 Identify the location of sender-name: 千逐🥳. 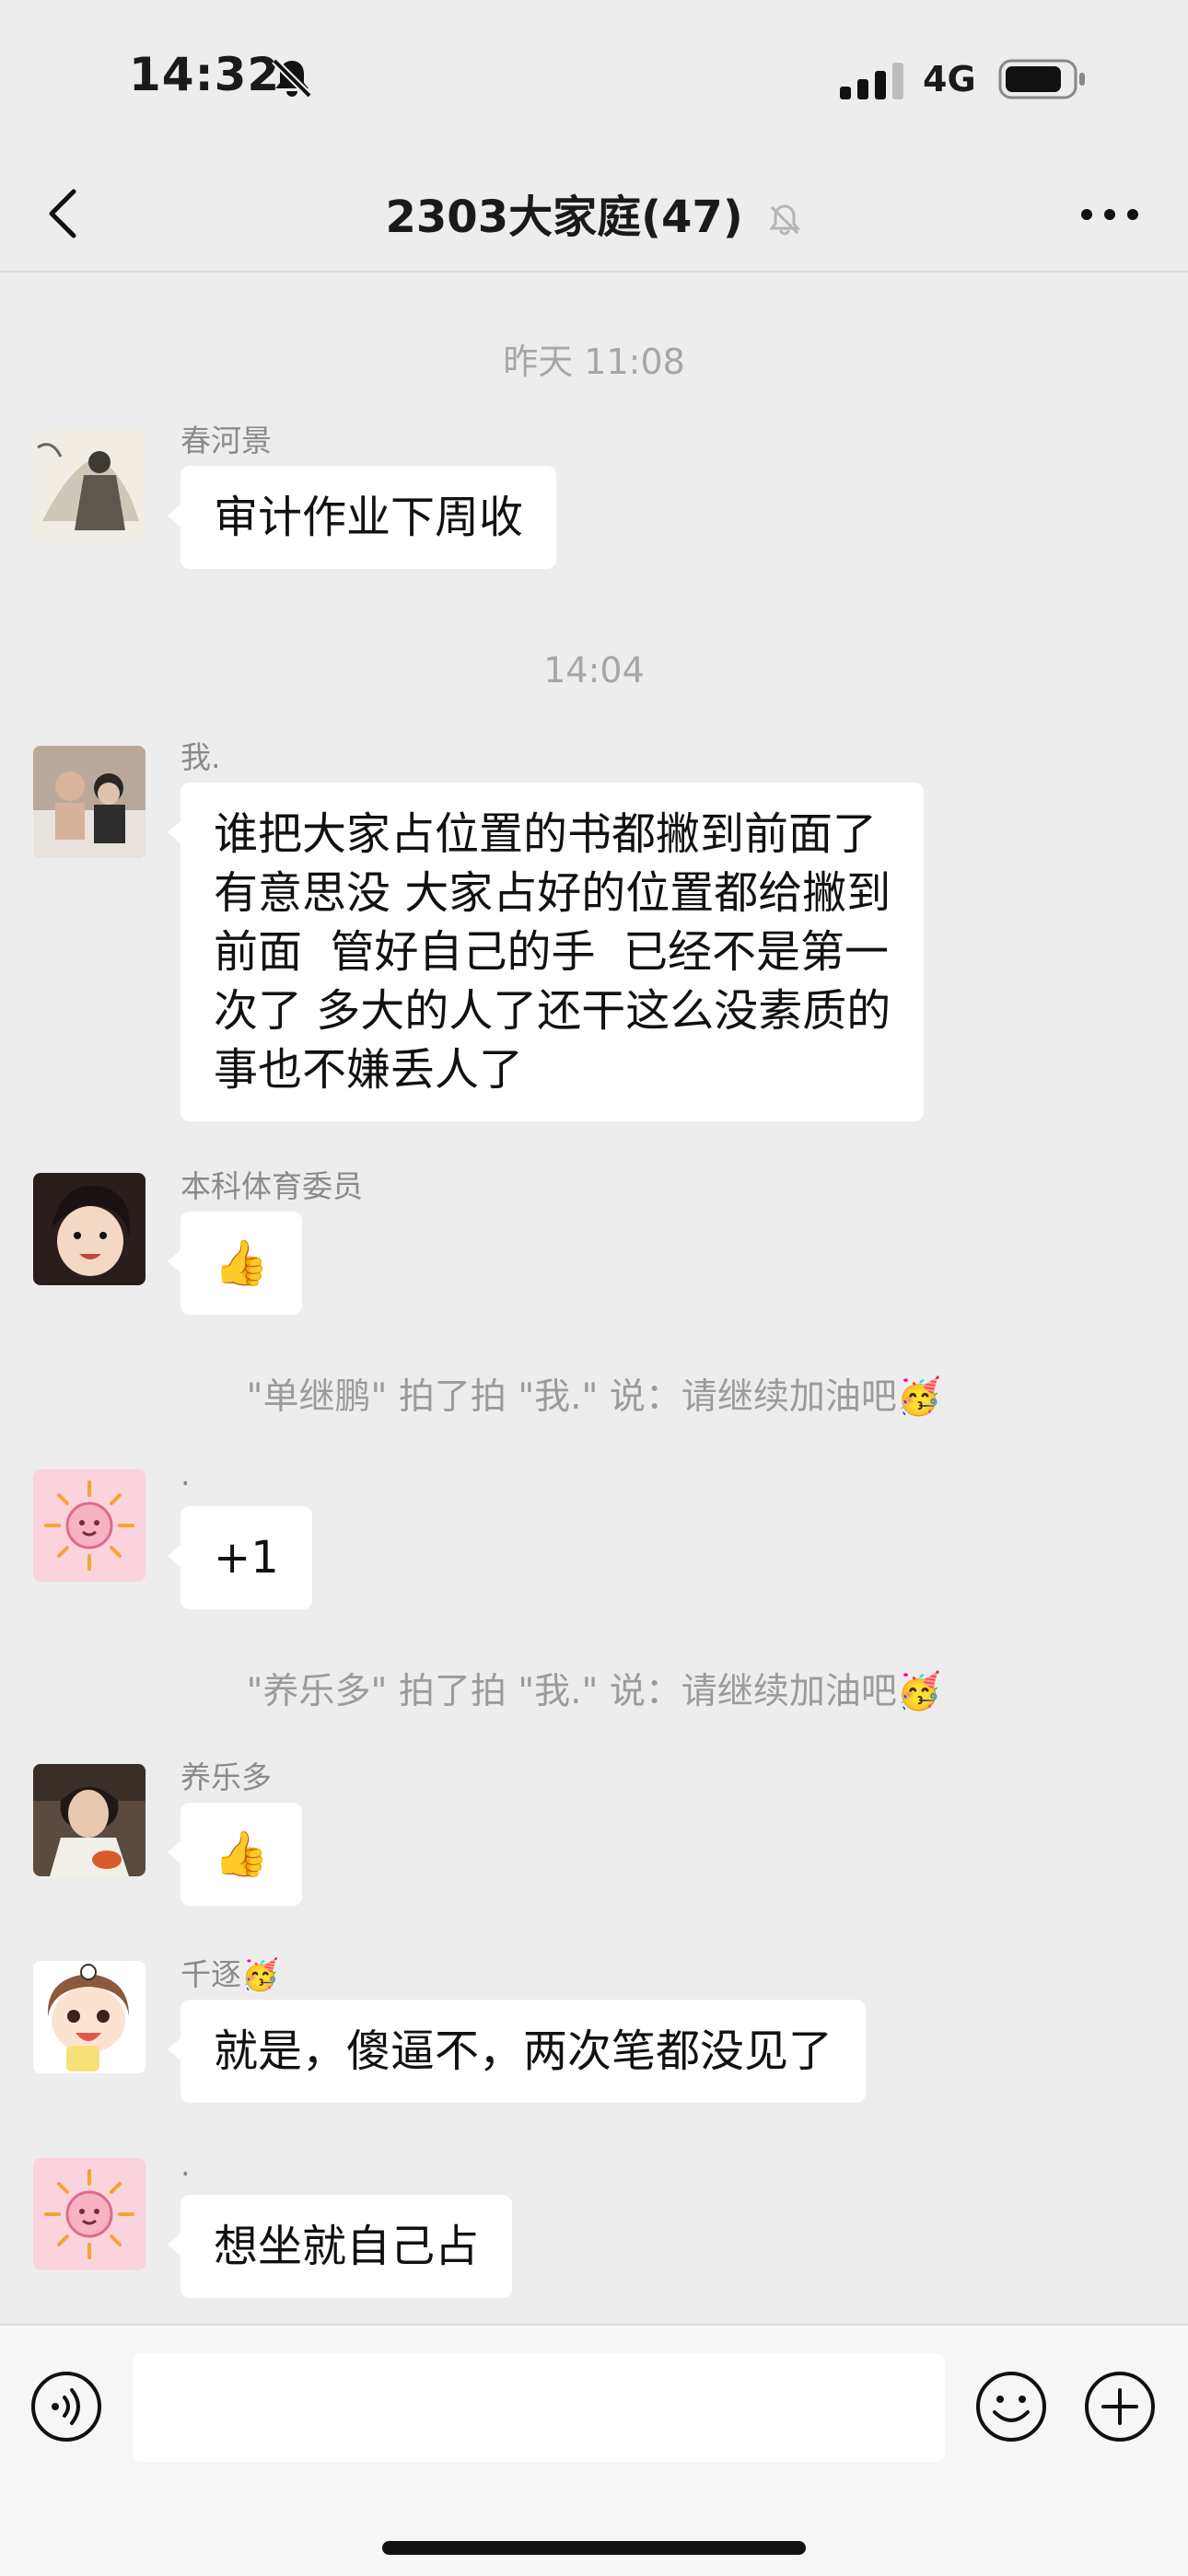
(230, 1974).